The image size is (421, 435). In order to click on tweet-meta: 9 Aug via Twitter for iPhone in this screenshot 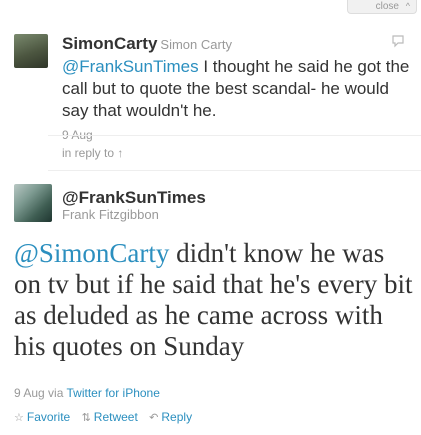, I will do `click(87, 393)`.